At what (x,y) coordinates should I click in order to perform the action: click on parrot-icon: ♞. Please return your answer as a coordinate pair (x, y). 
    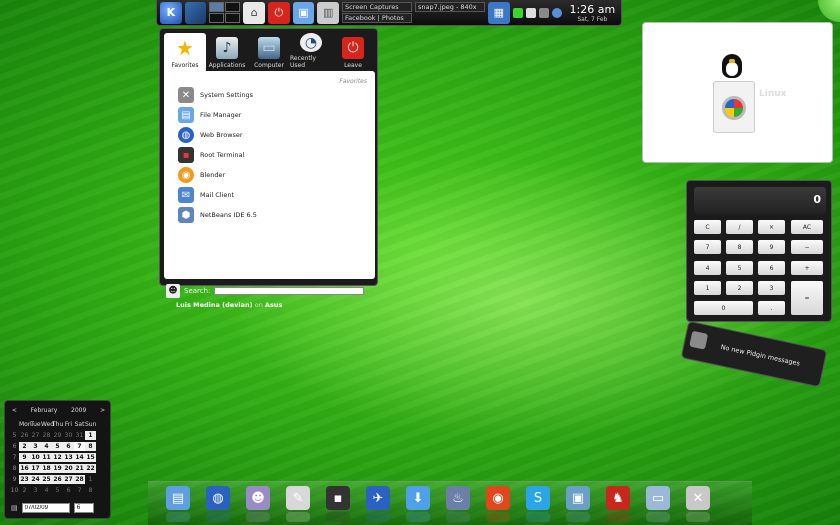
    Looking at the image, I should click on (618, 504).